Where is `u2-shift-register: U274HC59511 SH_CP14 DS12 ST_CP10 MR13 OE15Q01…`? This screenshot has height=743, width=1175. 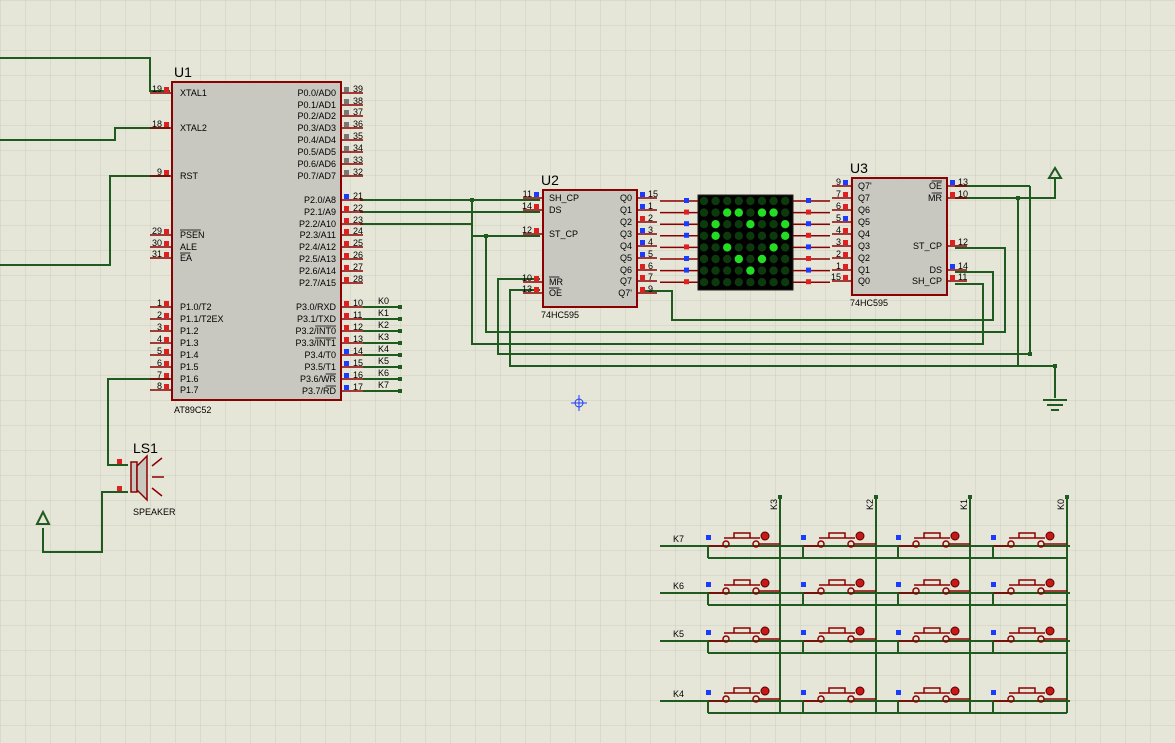 u2-shift-register: U274HC59511 SH_CP14 DS12 ST_CP10 MR13 OE15Q01… is located at coordinates (590, 246).